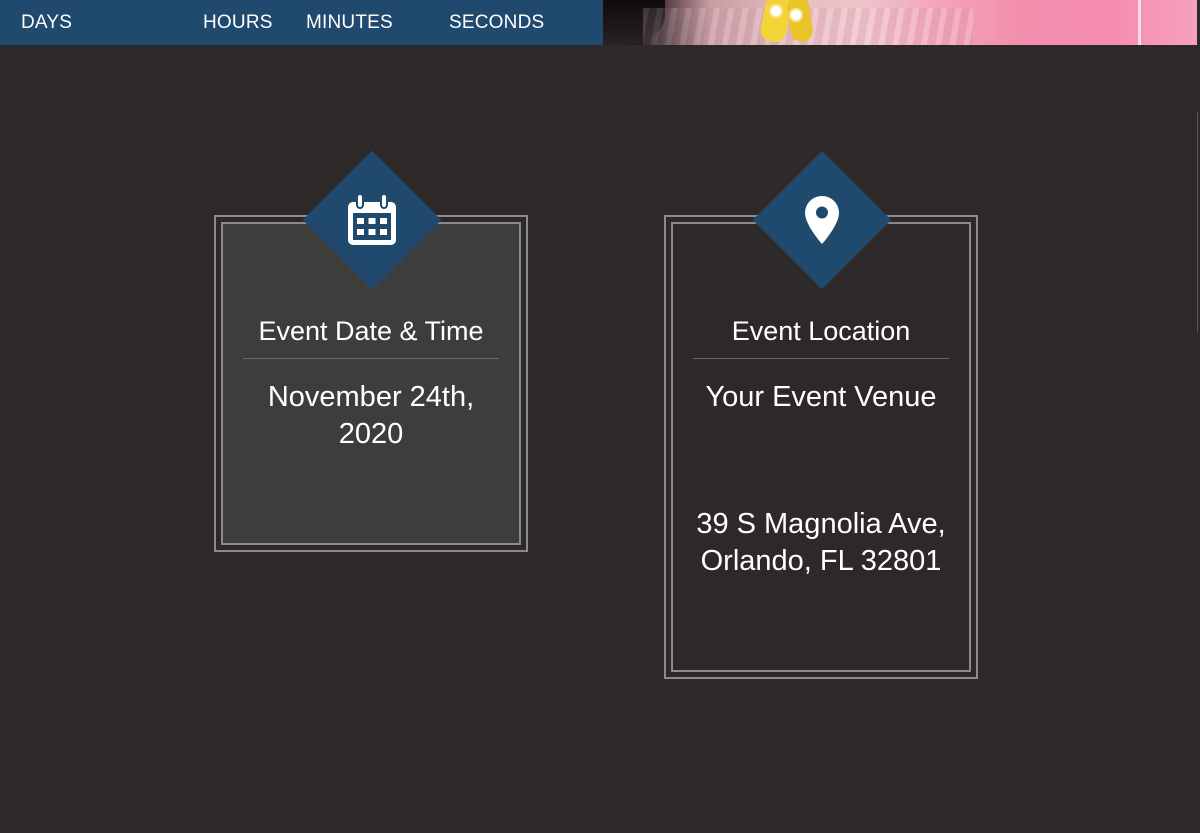 The width and height of the screenshot is (1200, 833). I want to click on calendar-icon, so click(372, 220).